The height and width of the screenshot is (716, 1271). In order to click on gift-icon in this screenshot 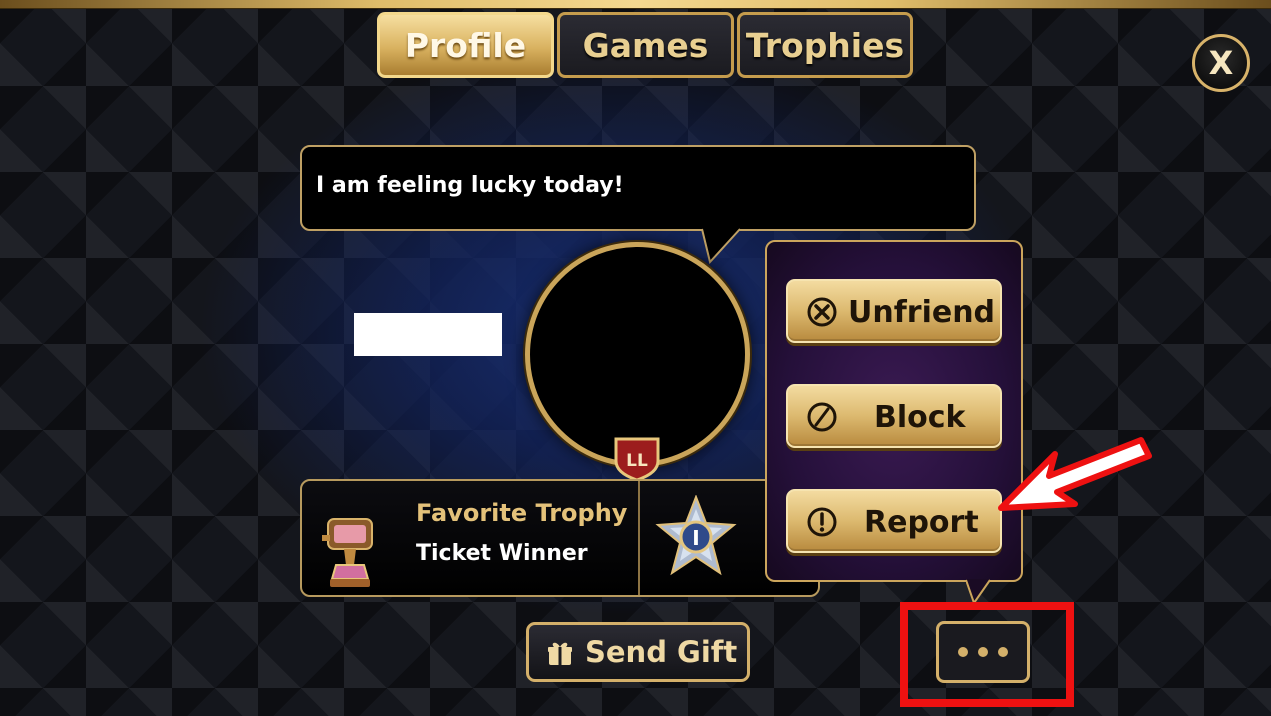, I will do `click(560, 653)`.